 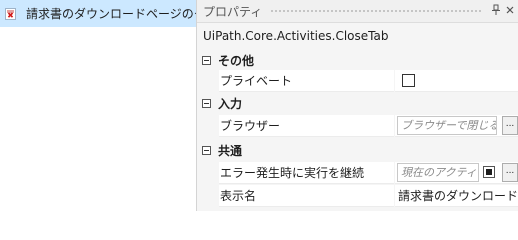 I want to click on activity-type-name: UiPath.Core.Activities.CloseTab, so click(x=296, y=36).